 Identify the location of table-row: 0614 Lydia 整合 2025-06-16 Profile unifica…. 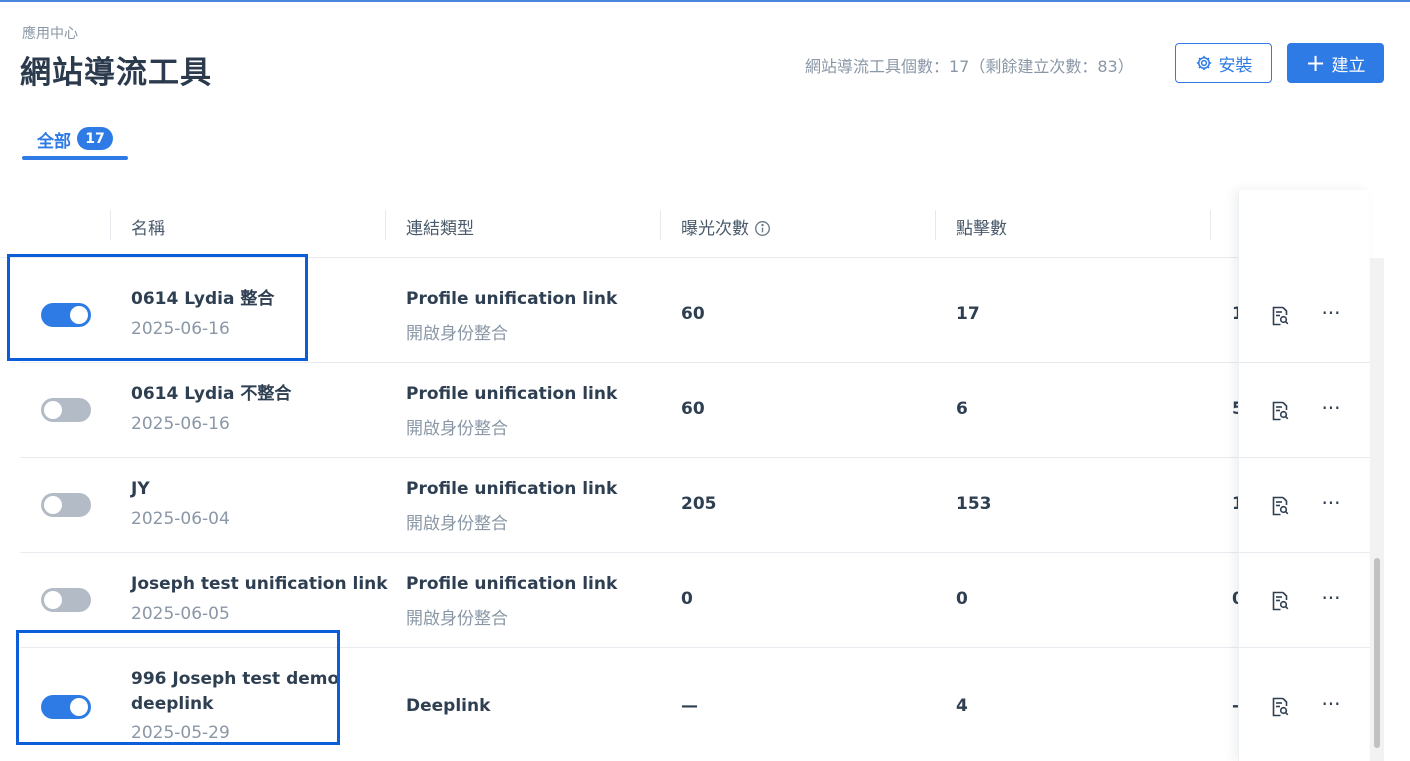
(630, 315).